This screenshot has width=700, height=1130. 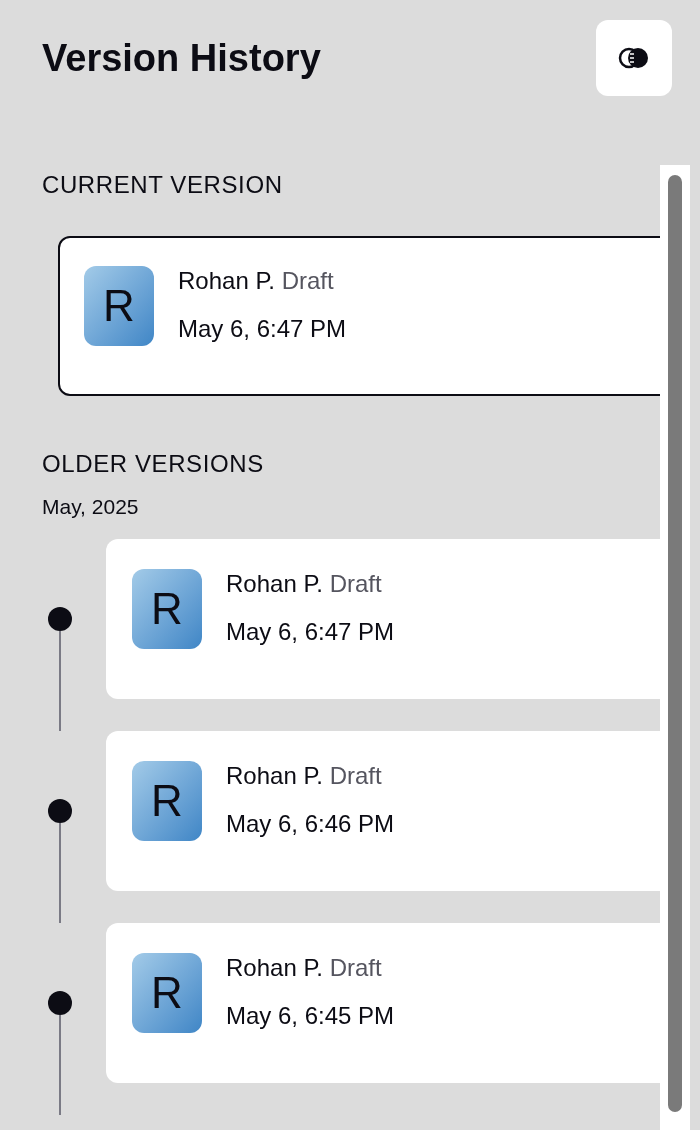 I want to click on page-title: Version History, so click(x=181, y=58).